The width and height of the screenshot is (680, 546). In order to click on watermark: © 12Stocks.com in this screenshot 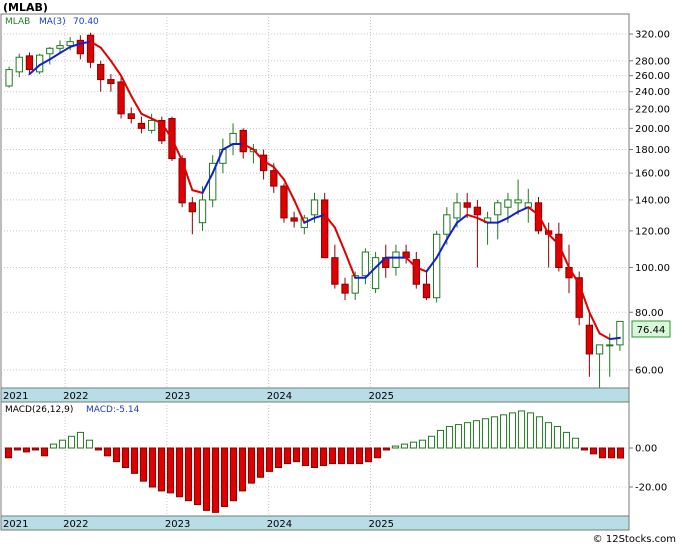, I will do `click(634, 539)`.